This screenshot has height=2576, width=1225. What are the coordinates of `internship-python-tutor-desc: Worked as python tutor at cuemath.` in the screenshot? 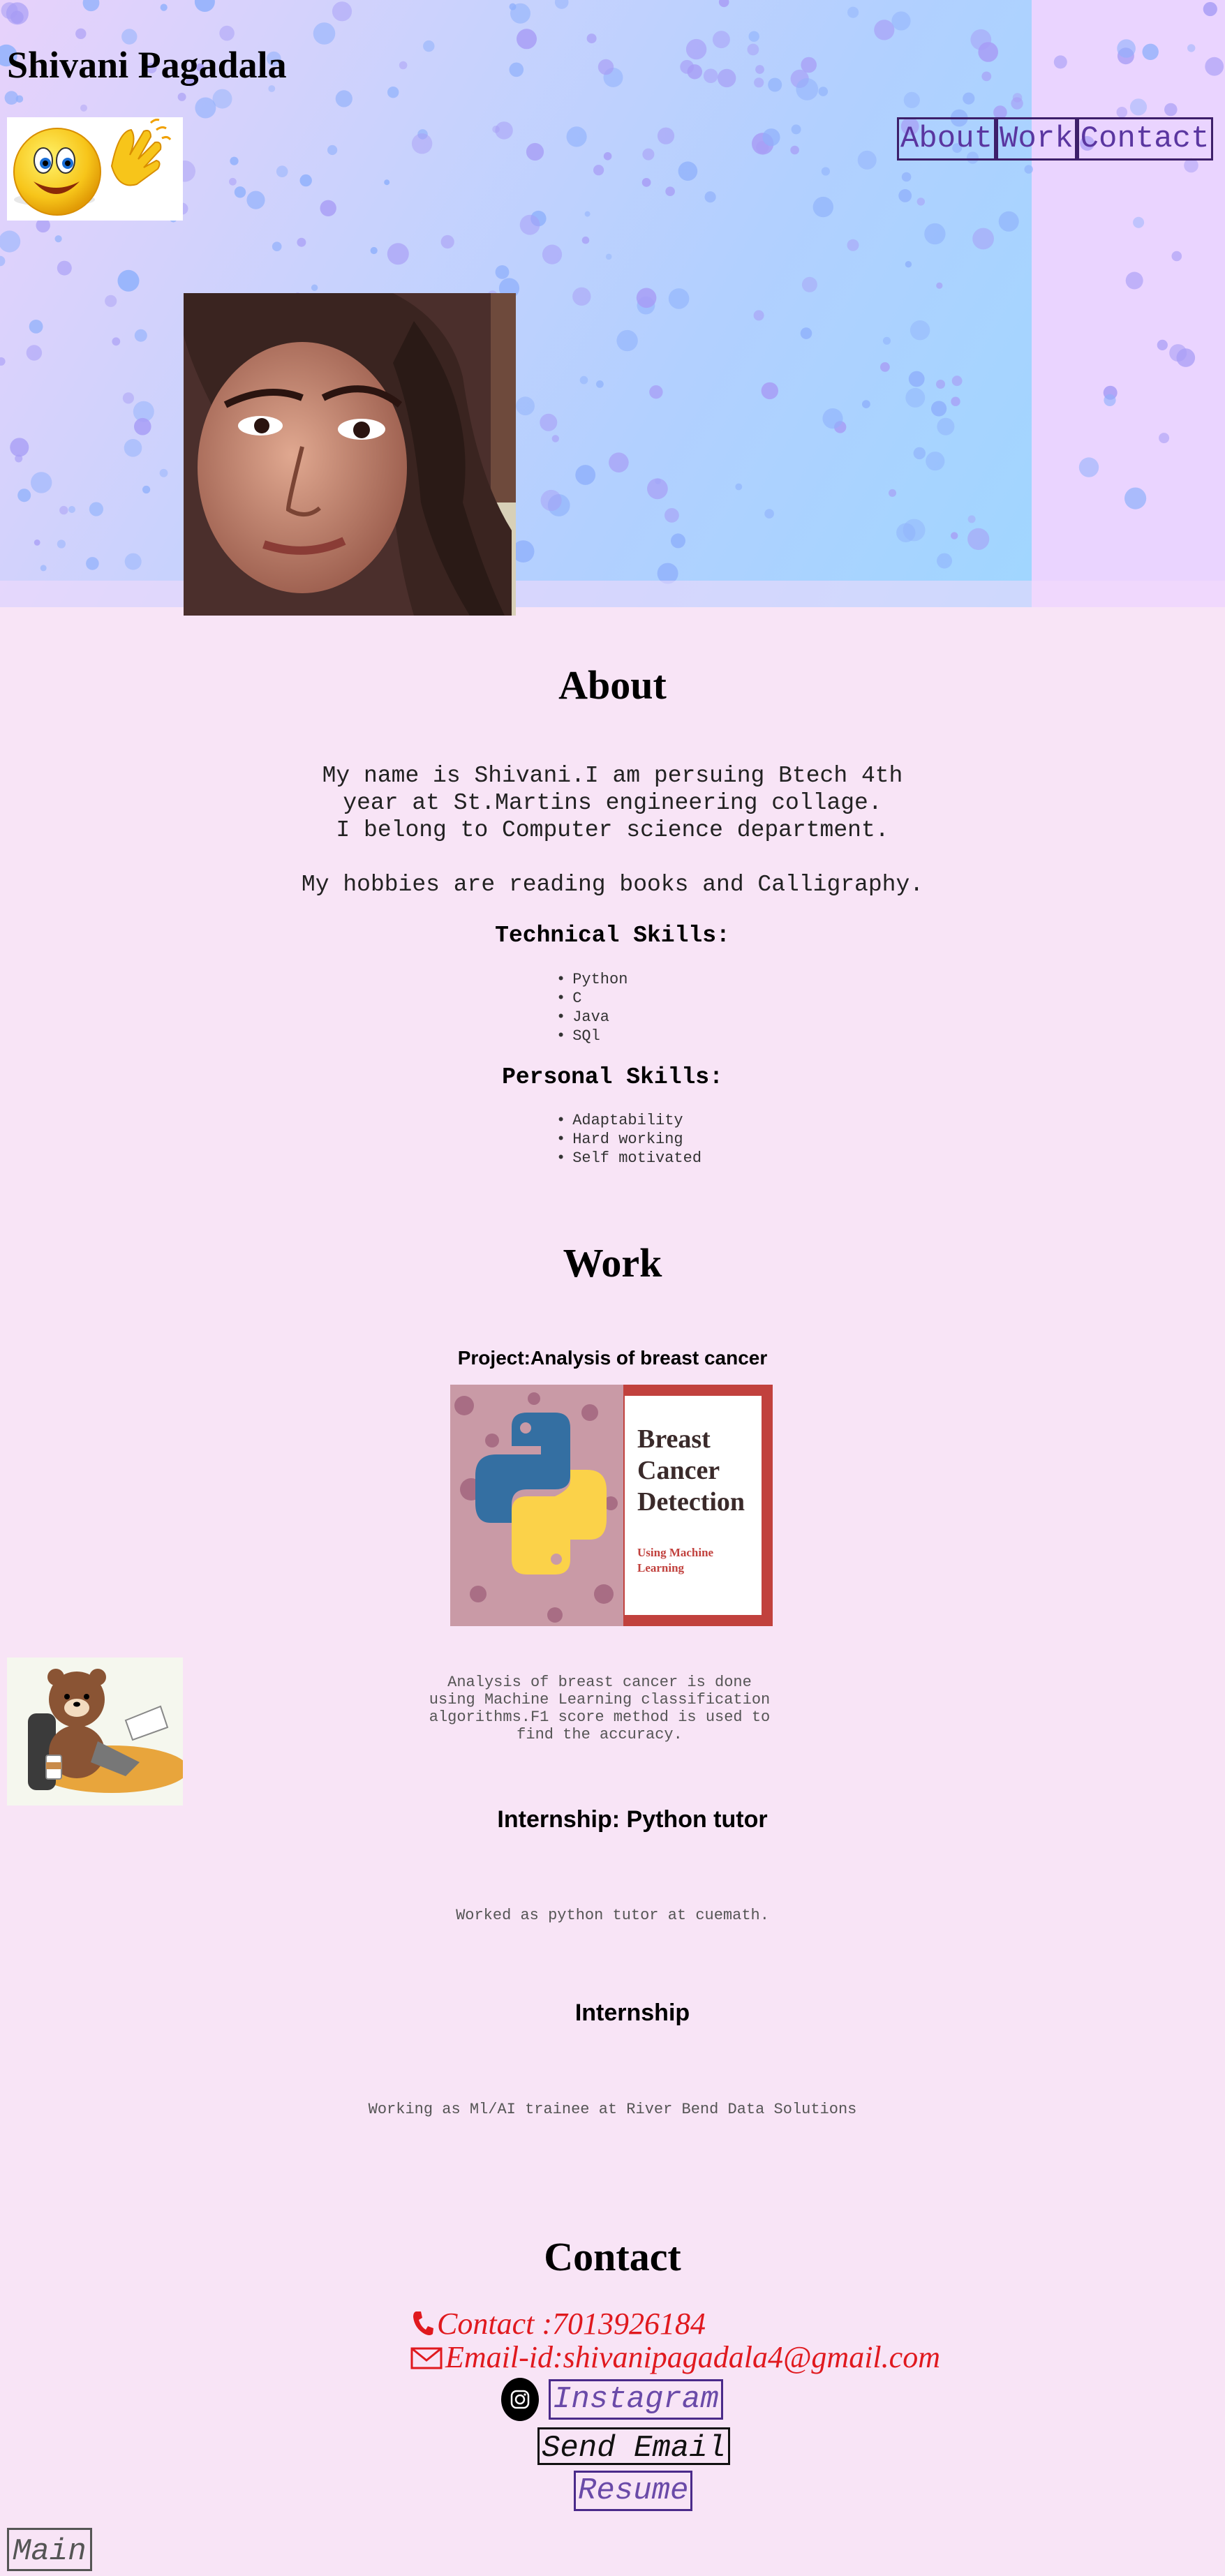 It's located at (612, 1915).